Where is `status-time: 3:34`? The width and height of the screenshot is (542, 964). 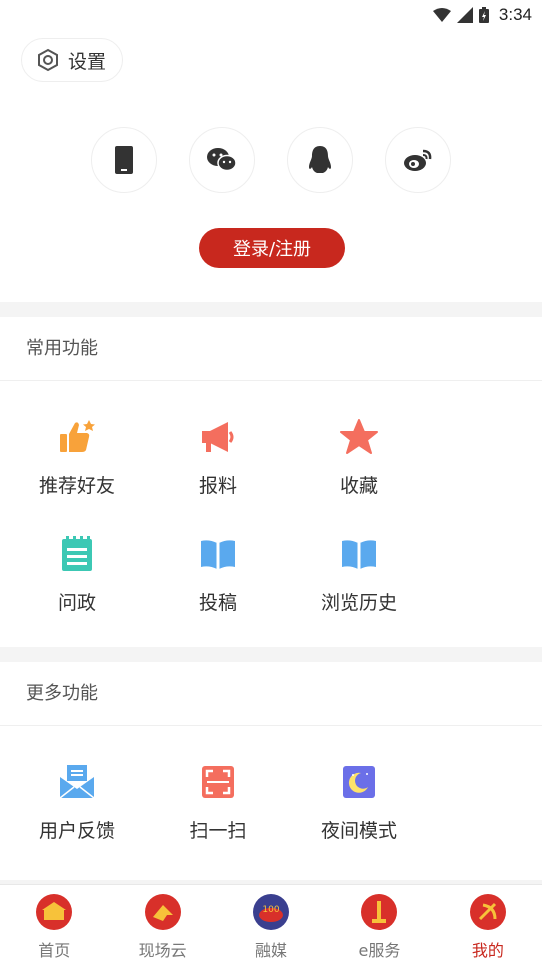
status-time: 3:34 is located at coordinates (515, 14).